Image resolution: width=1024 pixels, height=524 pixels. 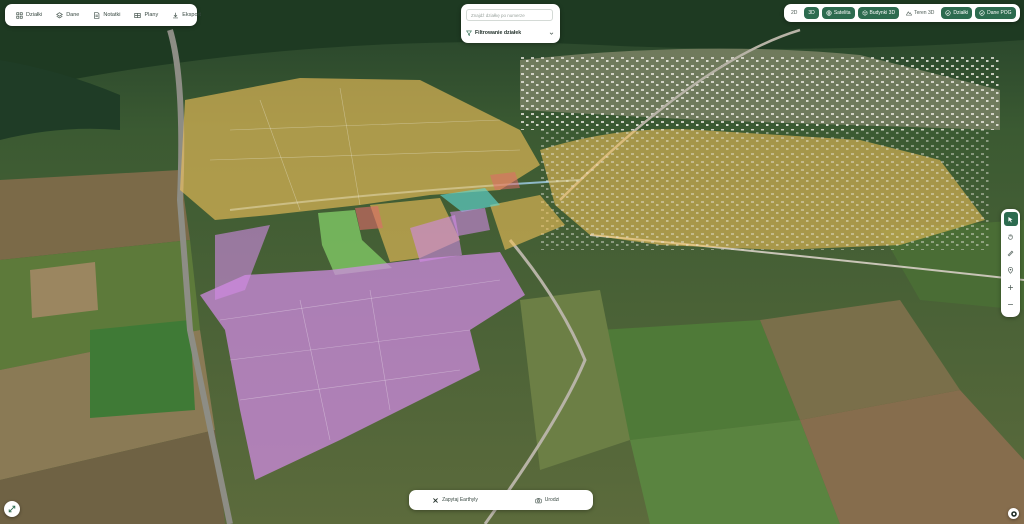 I want to click on buildings-3d-toggle: Budynki 3D, so click(x=878, y=13).